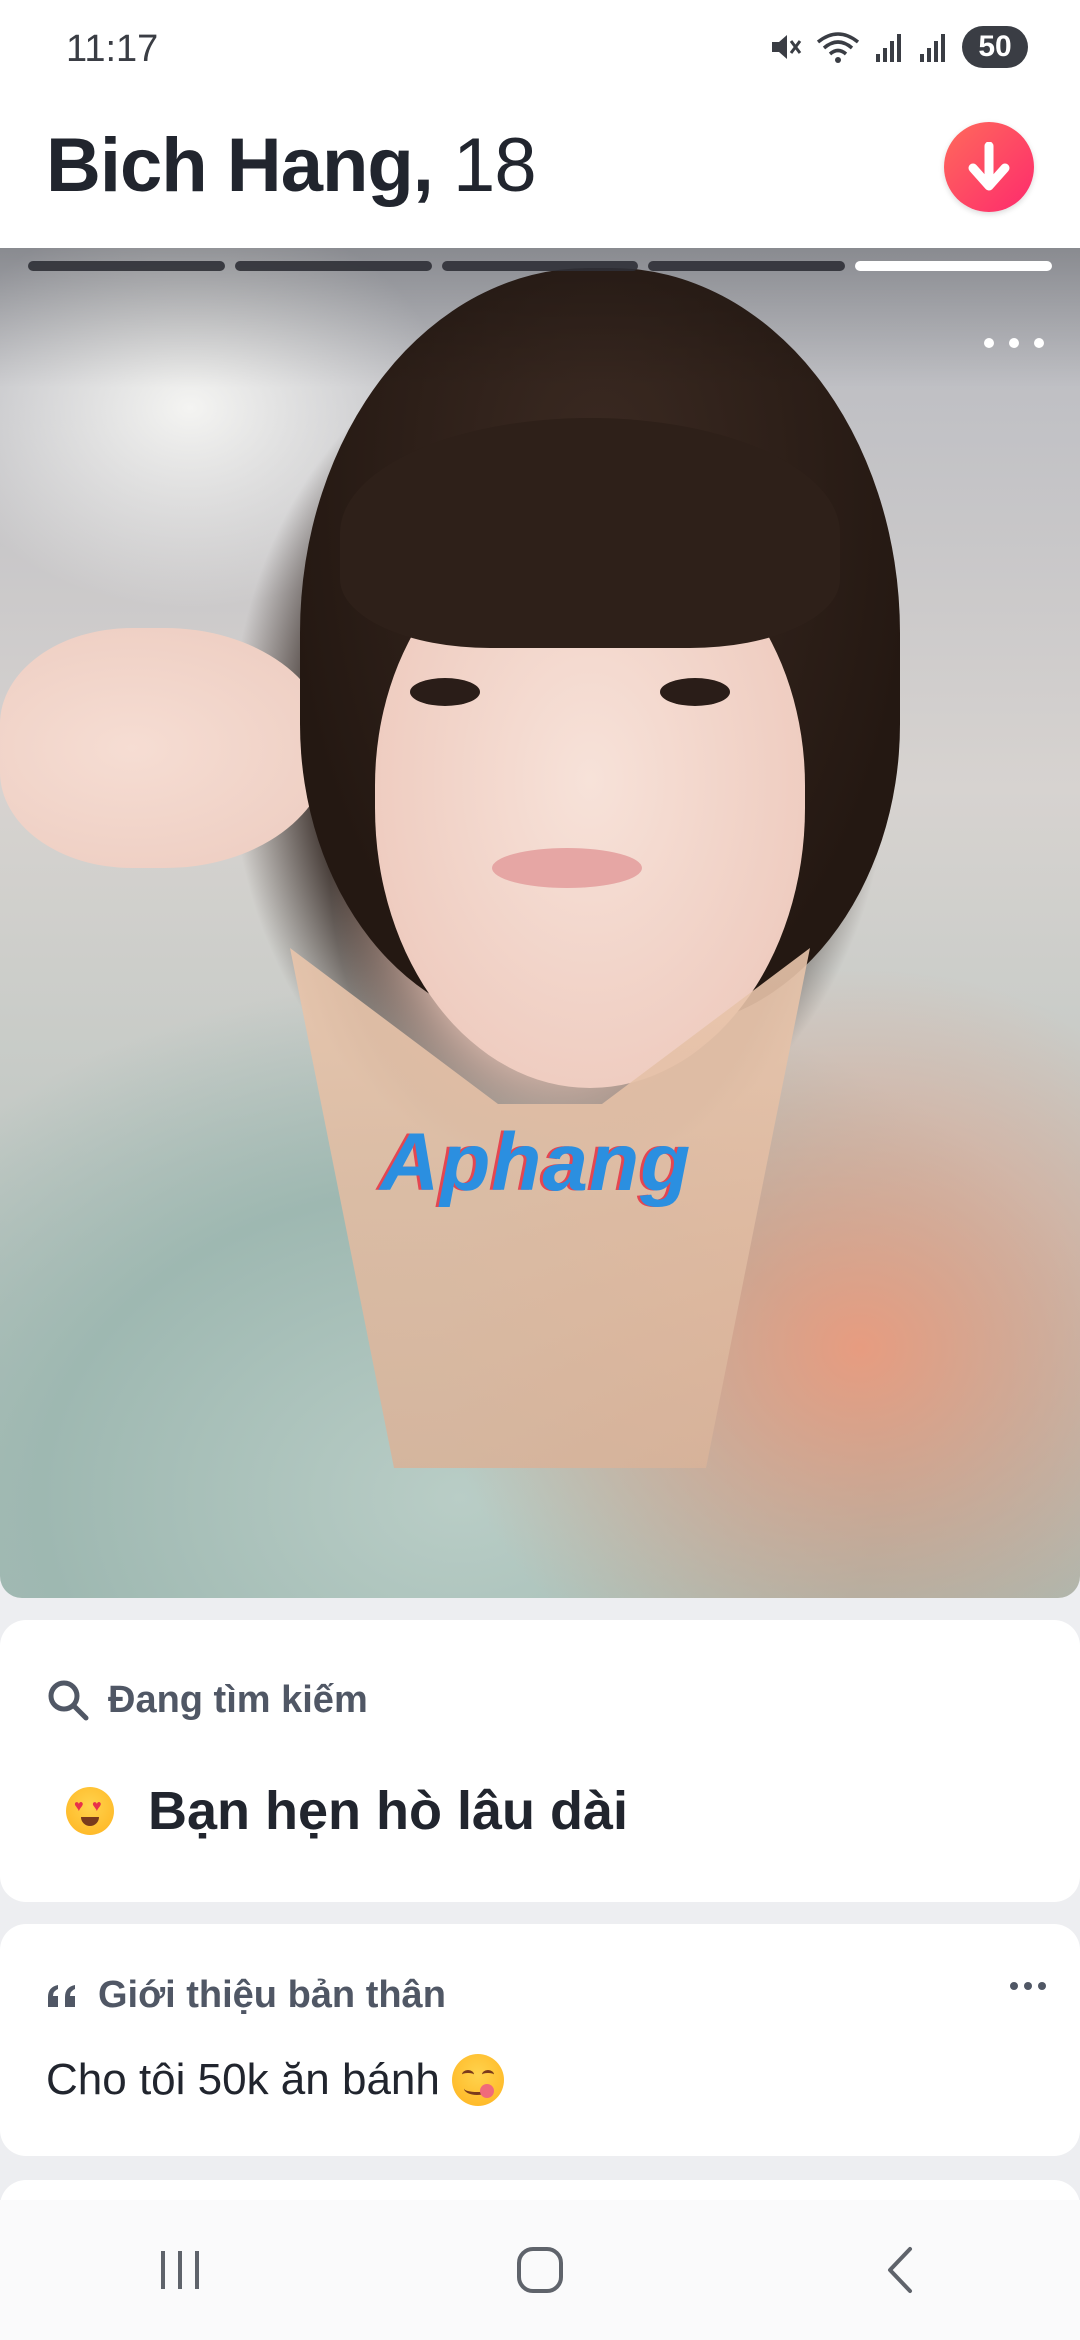  I want to click on status-icons: 50, so click(898, 47).